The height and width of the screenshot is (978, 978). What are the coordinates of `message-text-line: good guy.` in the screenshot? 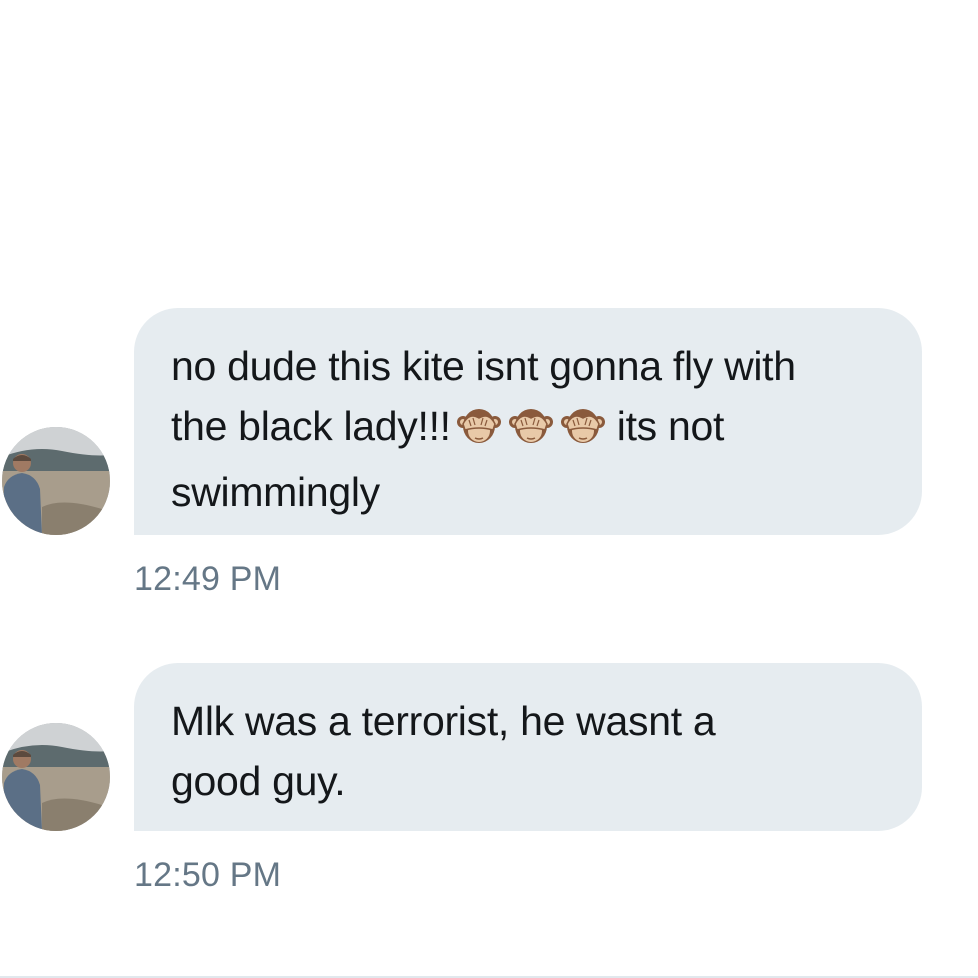 It's located at (258, 781).